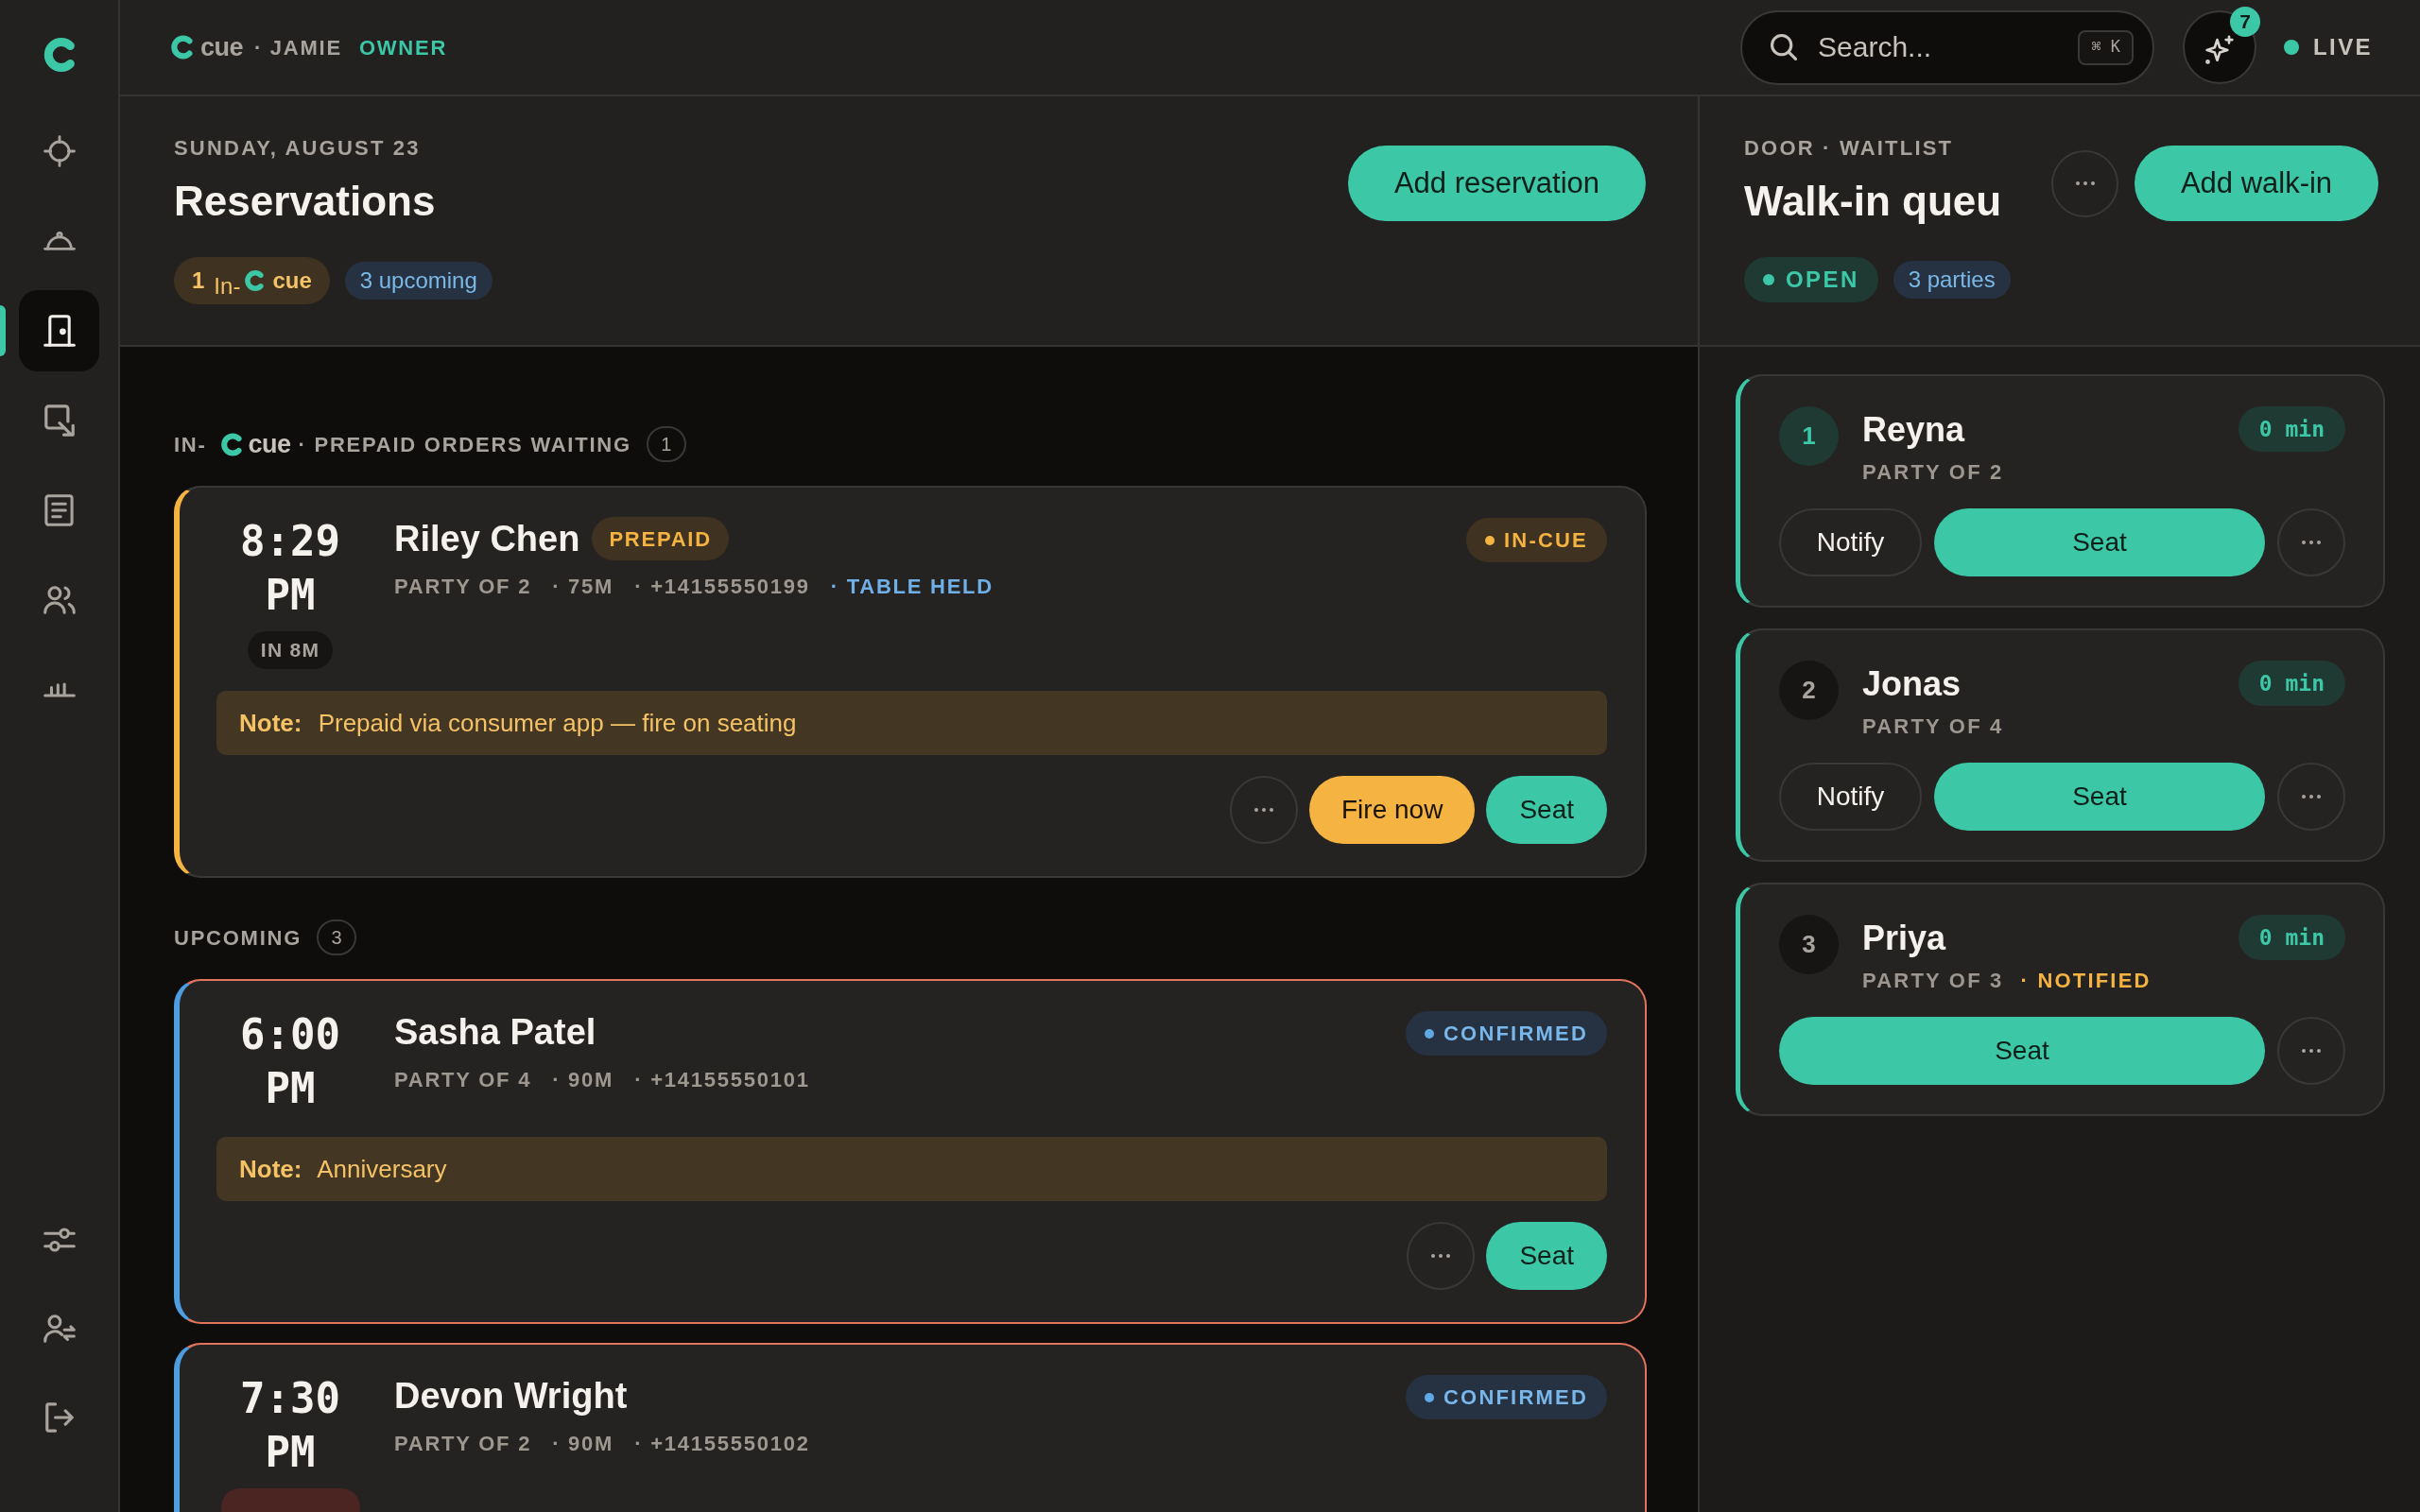 The image size is (2420, 1512). What do you see at coordinates (1822, 280) in the screenshot?
I see `status-label: OPEN` at bounding box center [1822, 280].